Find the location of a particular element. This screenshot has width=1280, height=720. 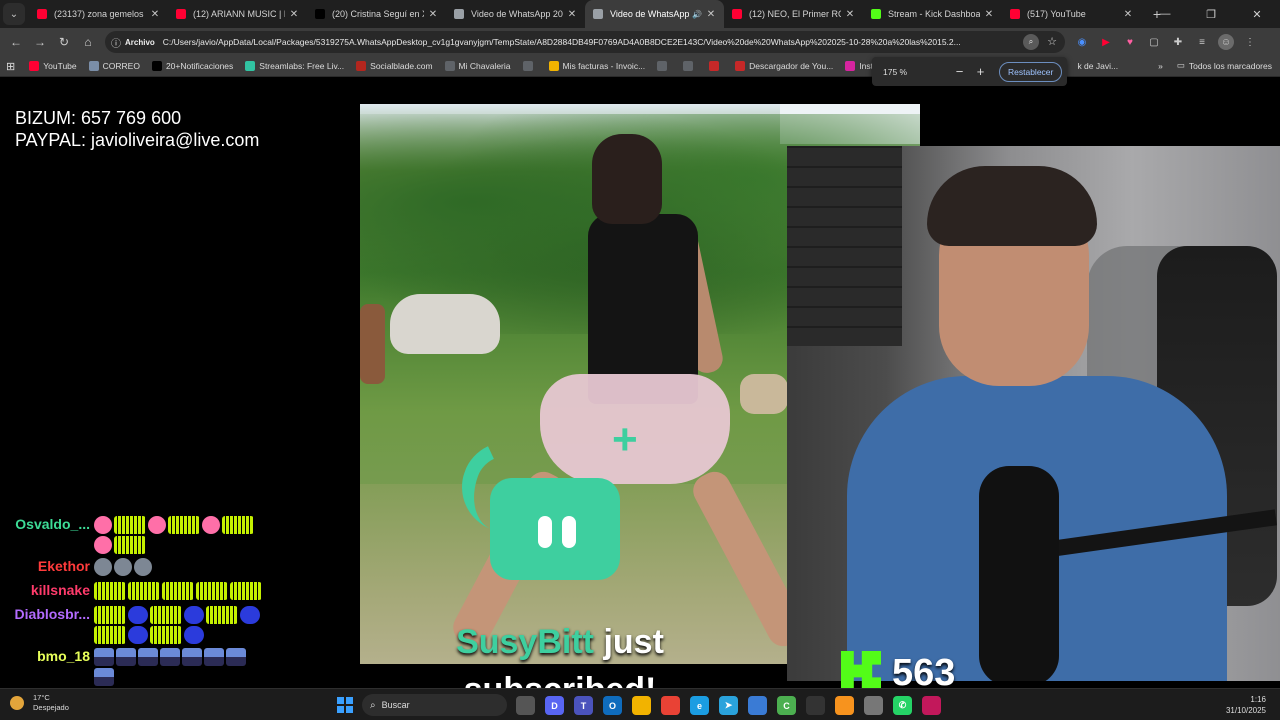

chat-emotes is located at coordinates (179, 533).